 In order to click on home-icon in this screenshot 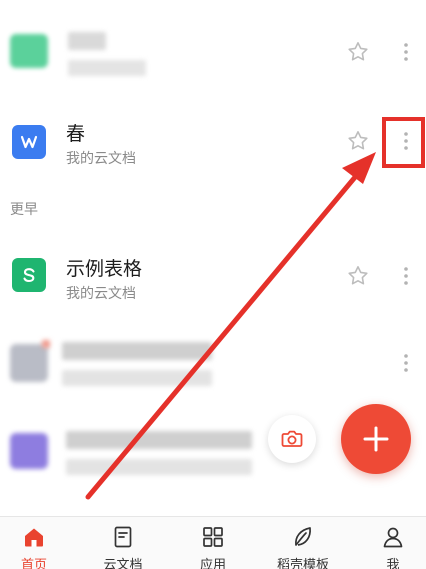, I will do `click(34, 537)`.